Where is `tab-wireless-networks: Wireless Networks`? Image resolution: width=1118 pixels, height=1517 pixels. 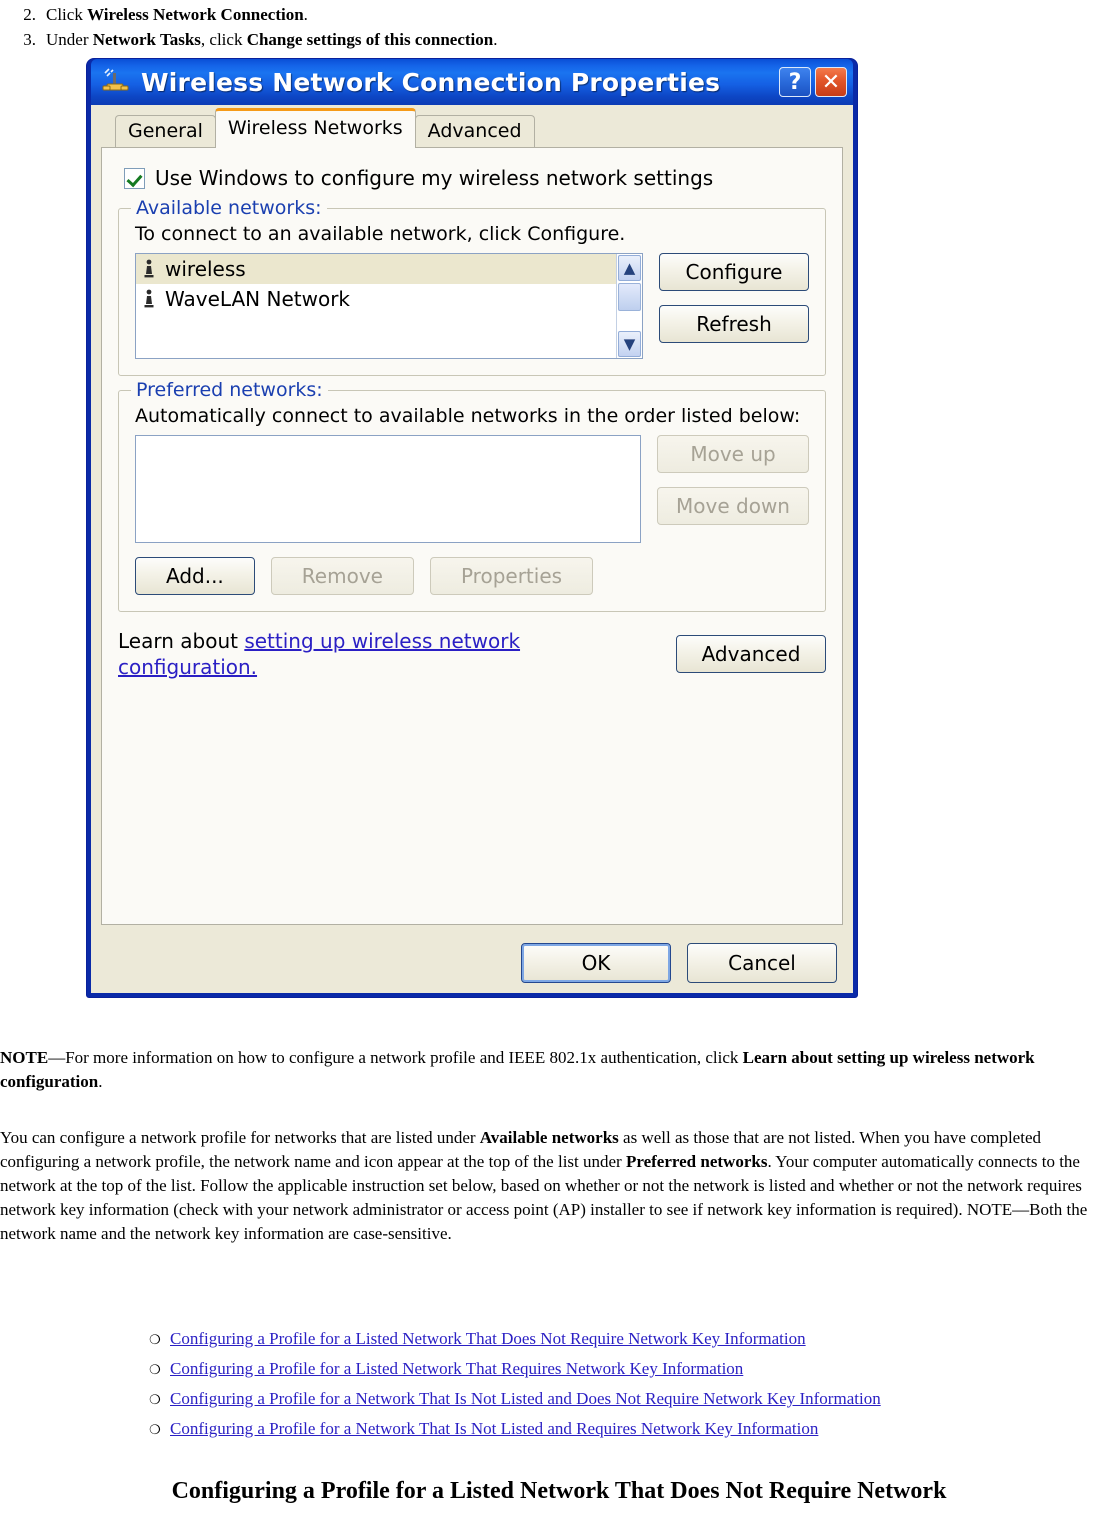 tab-wireless-networks: Wireless Networks is located at coordinates (315, 128).